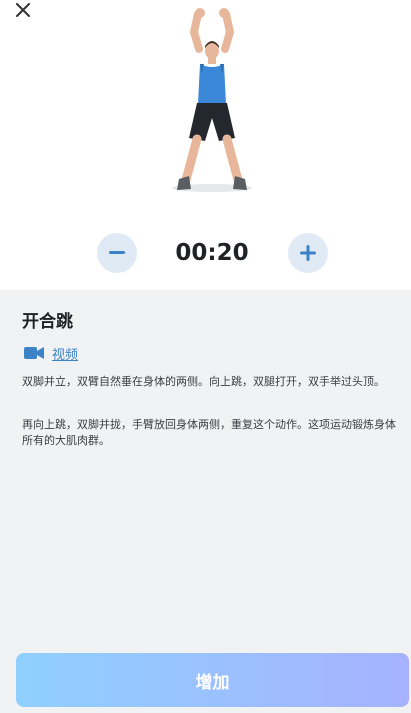  What do you see at coordinates (34, 353) in the screenshot?
I see `video-camera-icon` at bounding box center [34, 353].